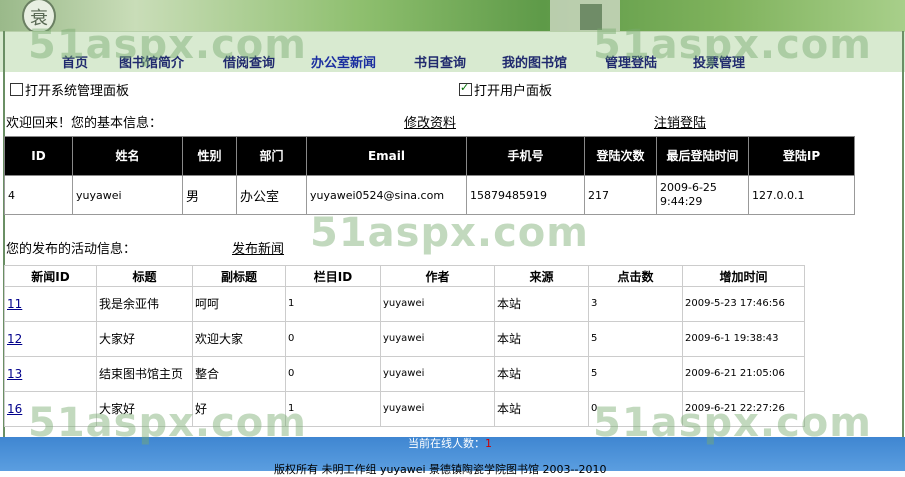 This screenshot has width=905, height=477. I want to click on header-email: Email, so click(386, 156).